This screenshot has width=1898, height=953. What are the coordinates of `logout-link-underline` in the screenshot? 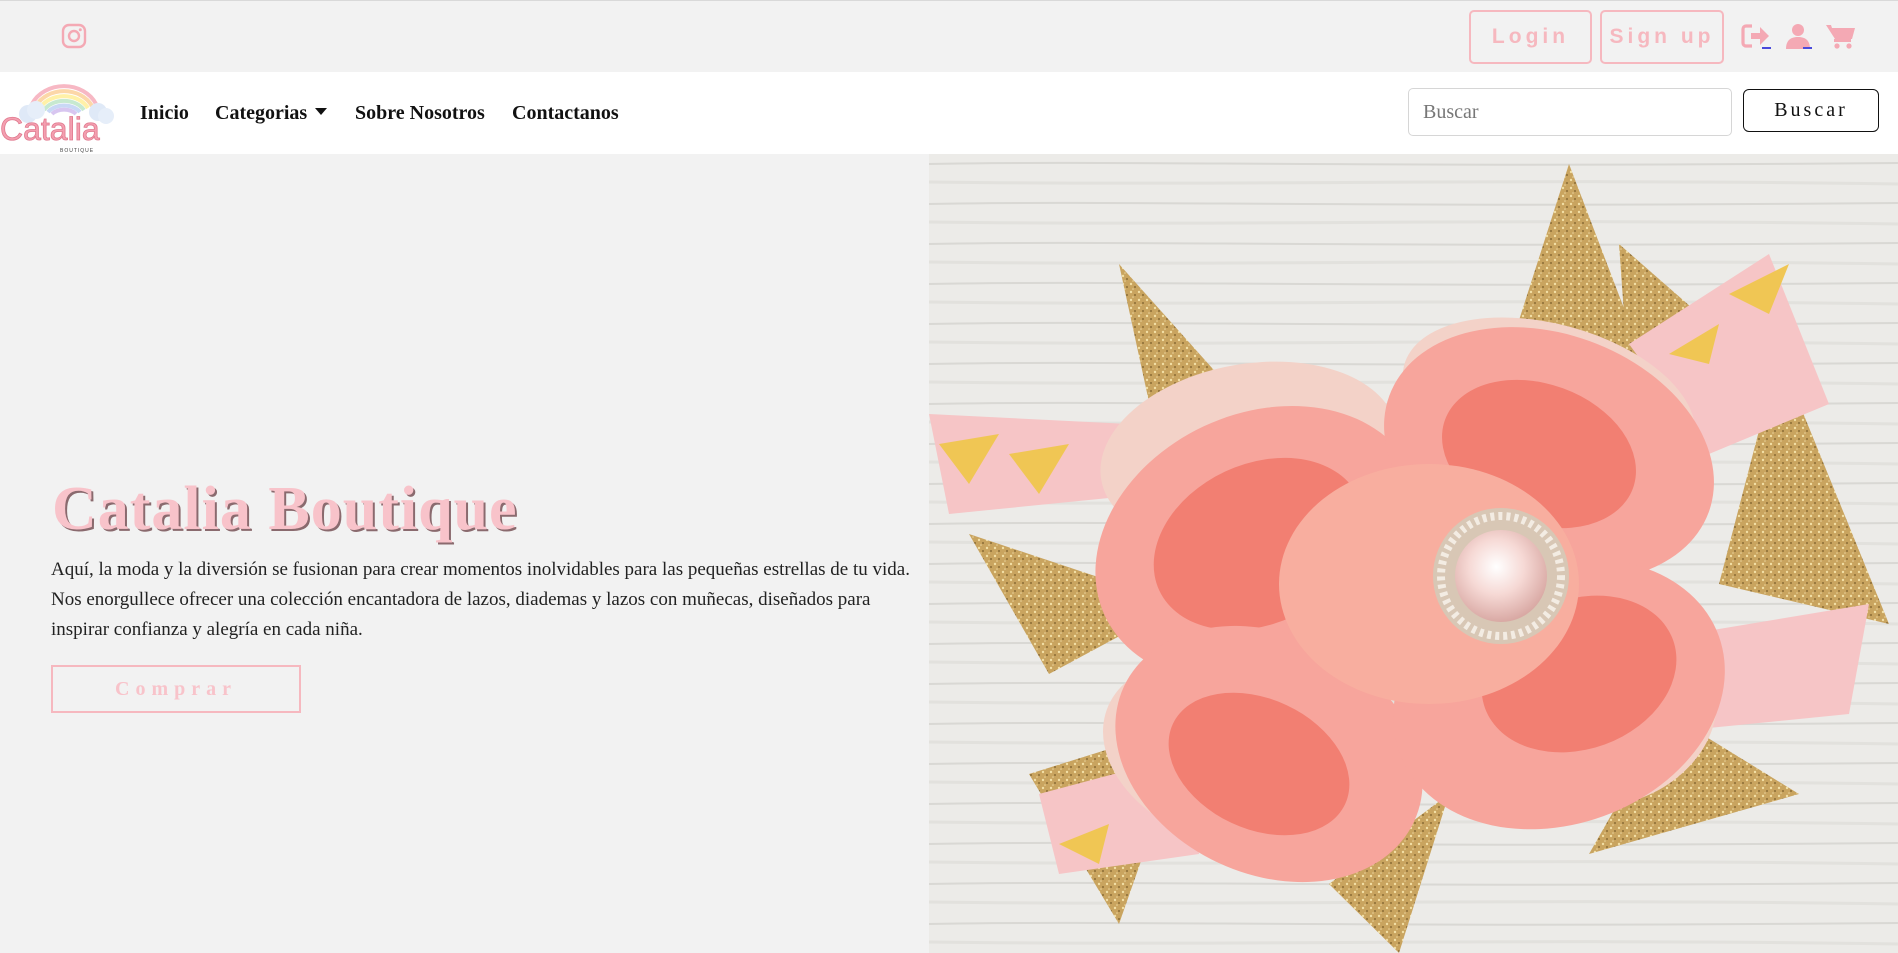 It's located at (1766, 48).